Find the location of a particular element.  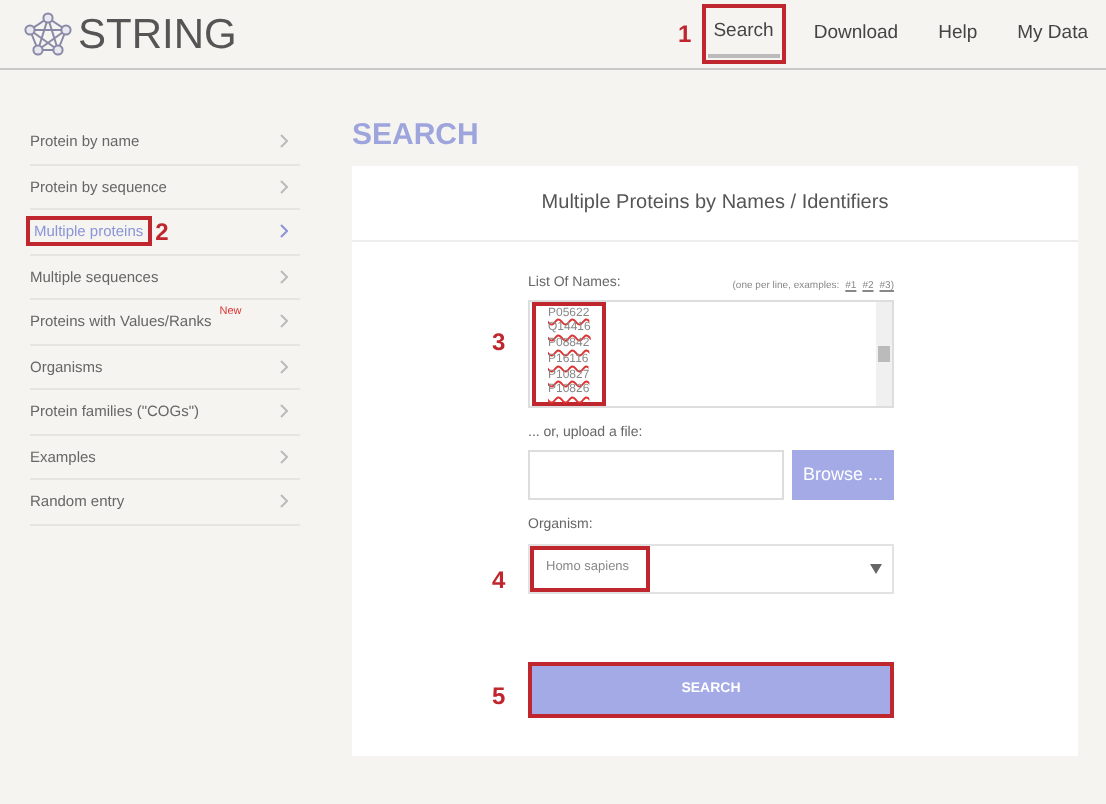

annotation-number: 3 is located at coordinates (499, 342).